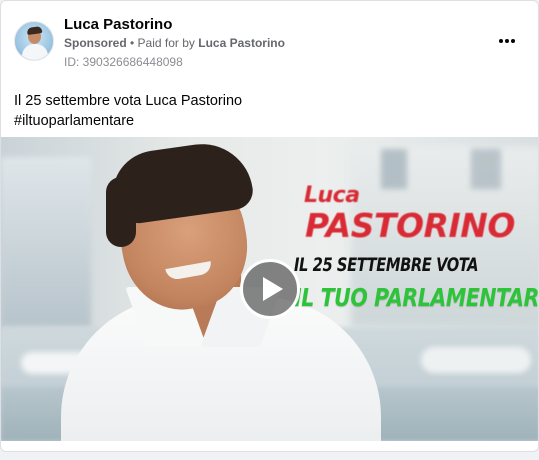 This screenshot has height=460, width=539. Describe the element at coordinates (95, 43) in the screenshot. I see `sponsored-label: Sponsored` at that location.